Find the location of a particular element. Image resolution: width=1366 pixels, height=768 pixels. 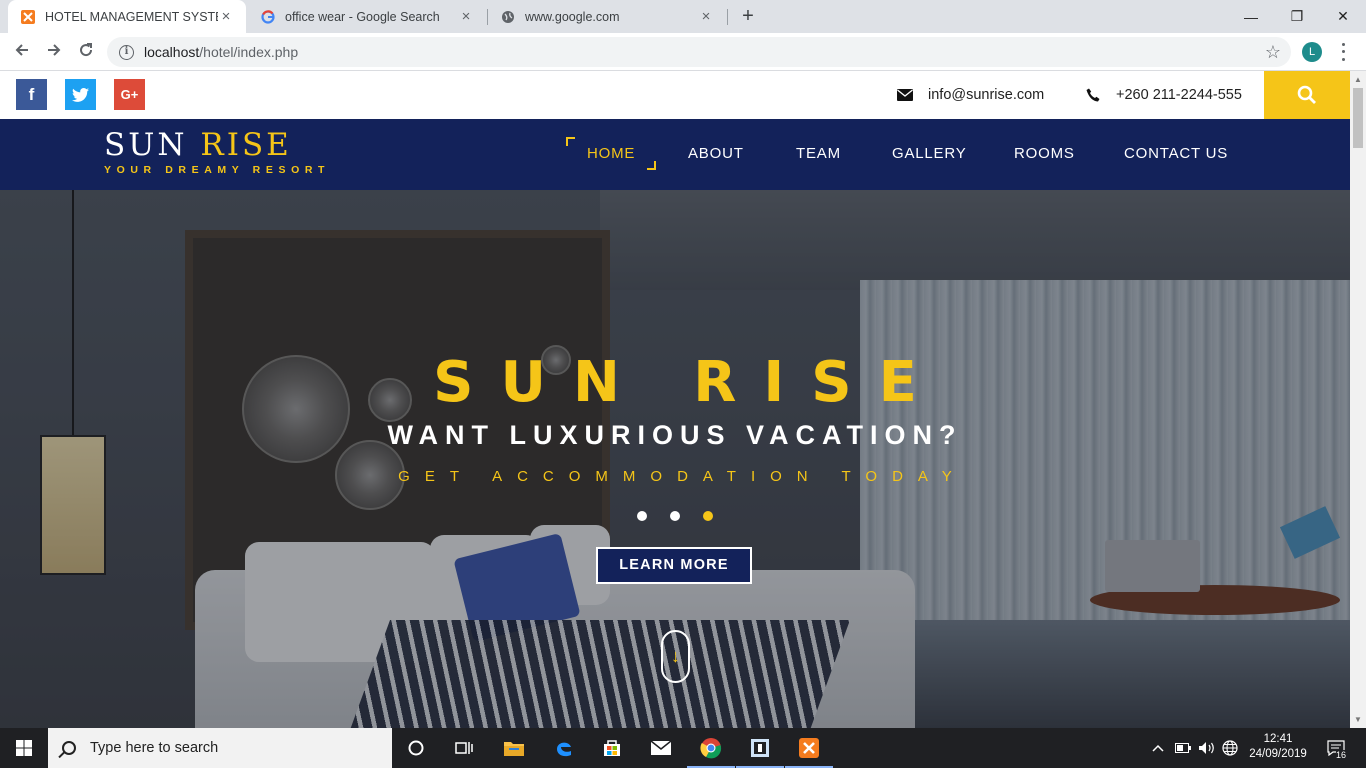

notification-count-badge: 16 is located at coordinates (1341, 755).